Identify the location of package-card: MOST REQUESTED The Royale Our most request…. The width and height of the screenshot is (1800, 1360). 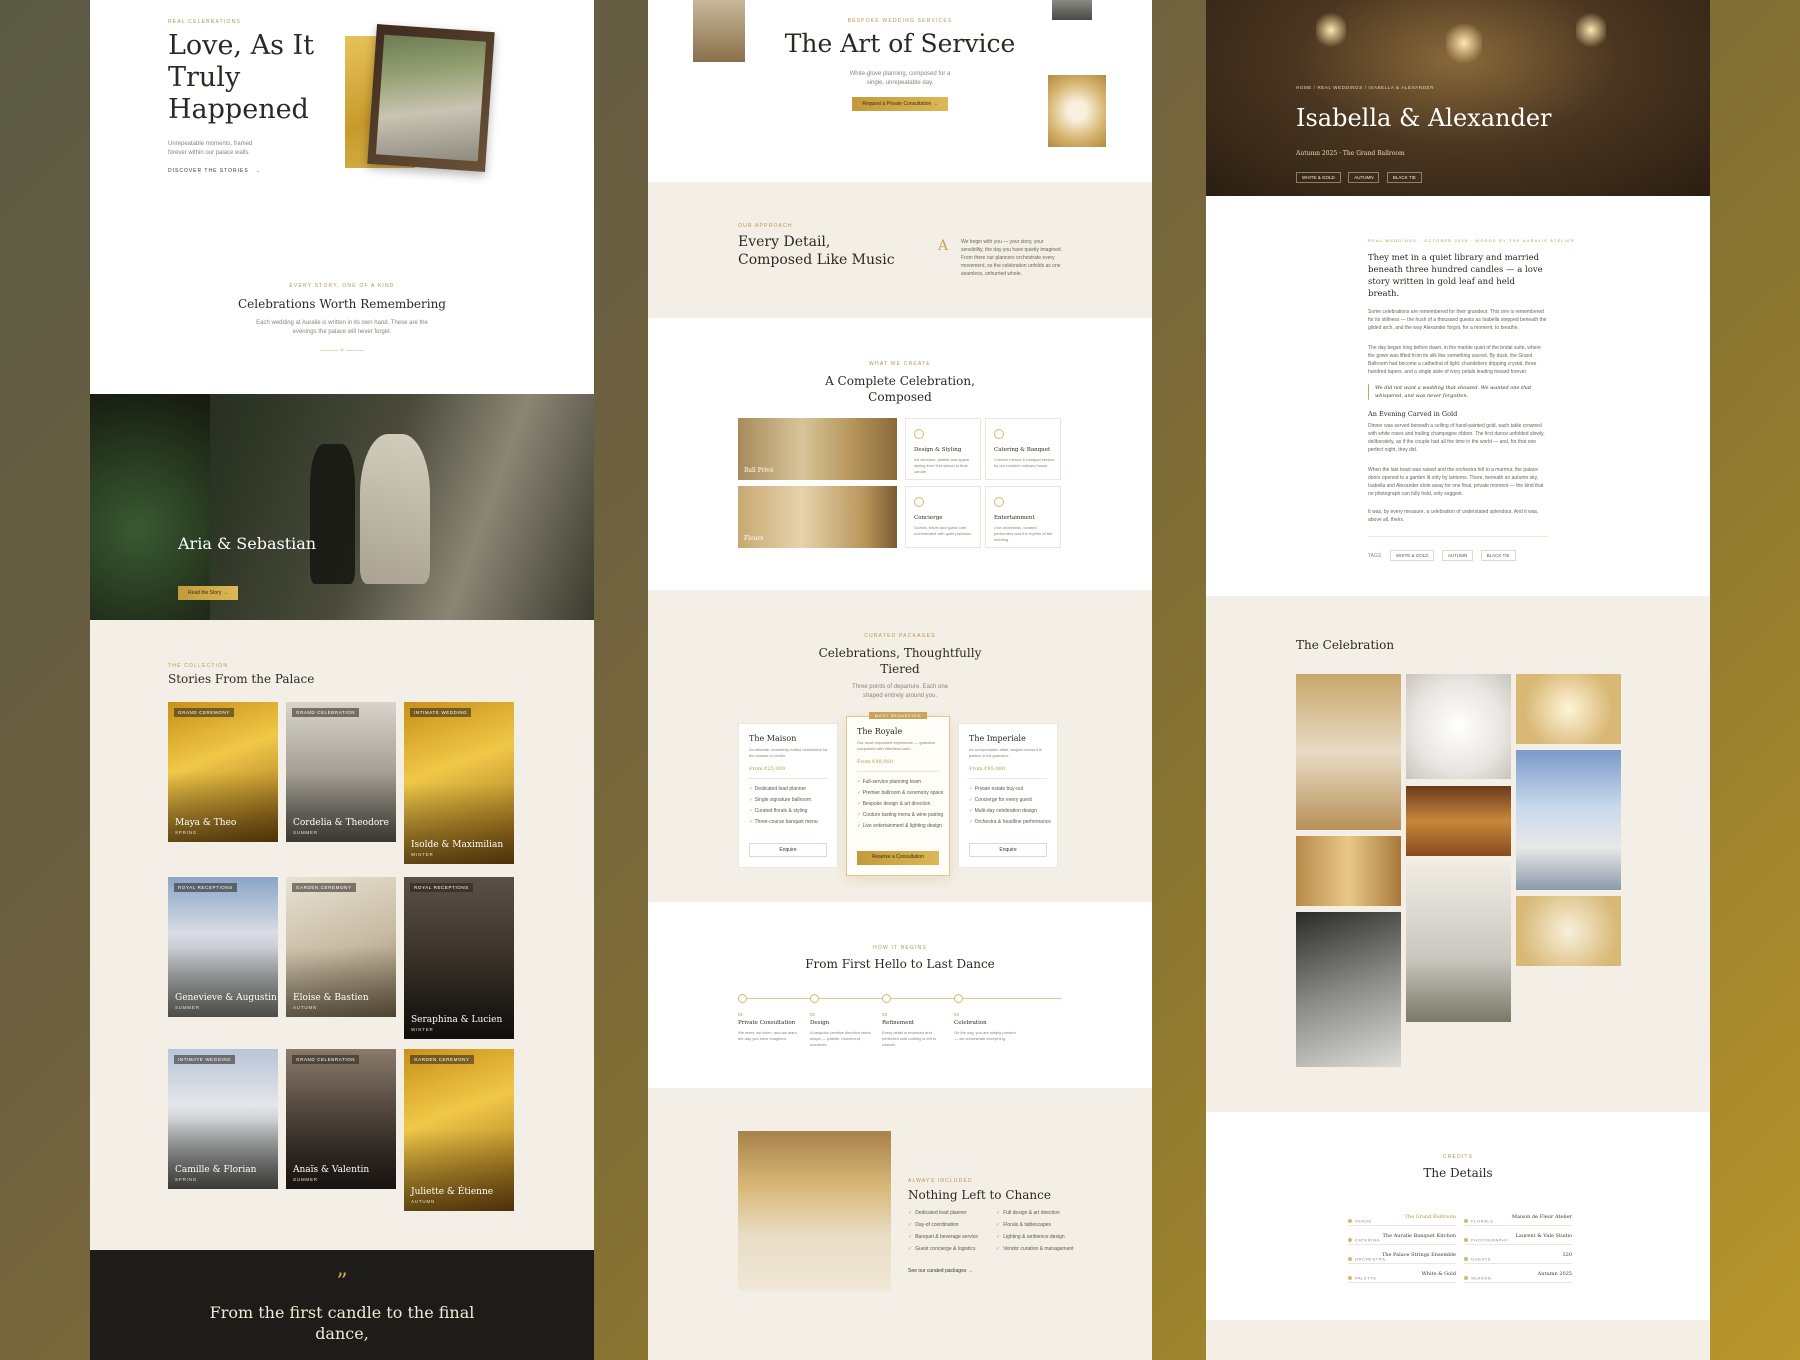
(898, 794).